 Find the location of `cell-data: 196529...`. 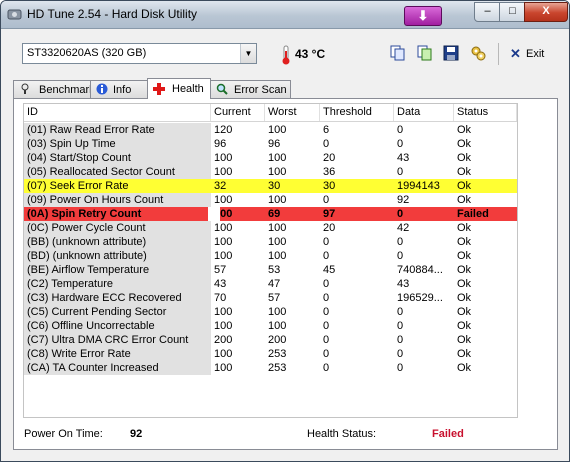

cell-data: 196529... is located at coordinates (420, 298).